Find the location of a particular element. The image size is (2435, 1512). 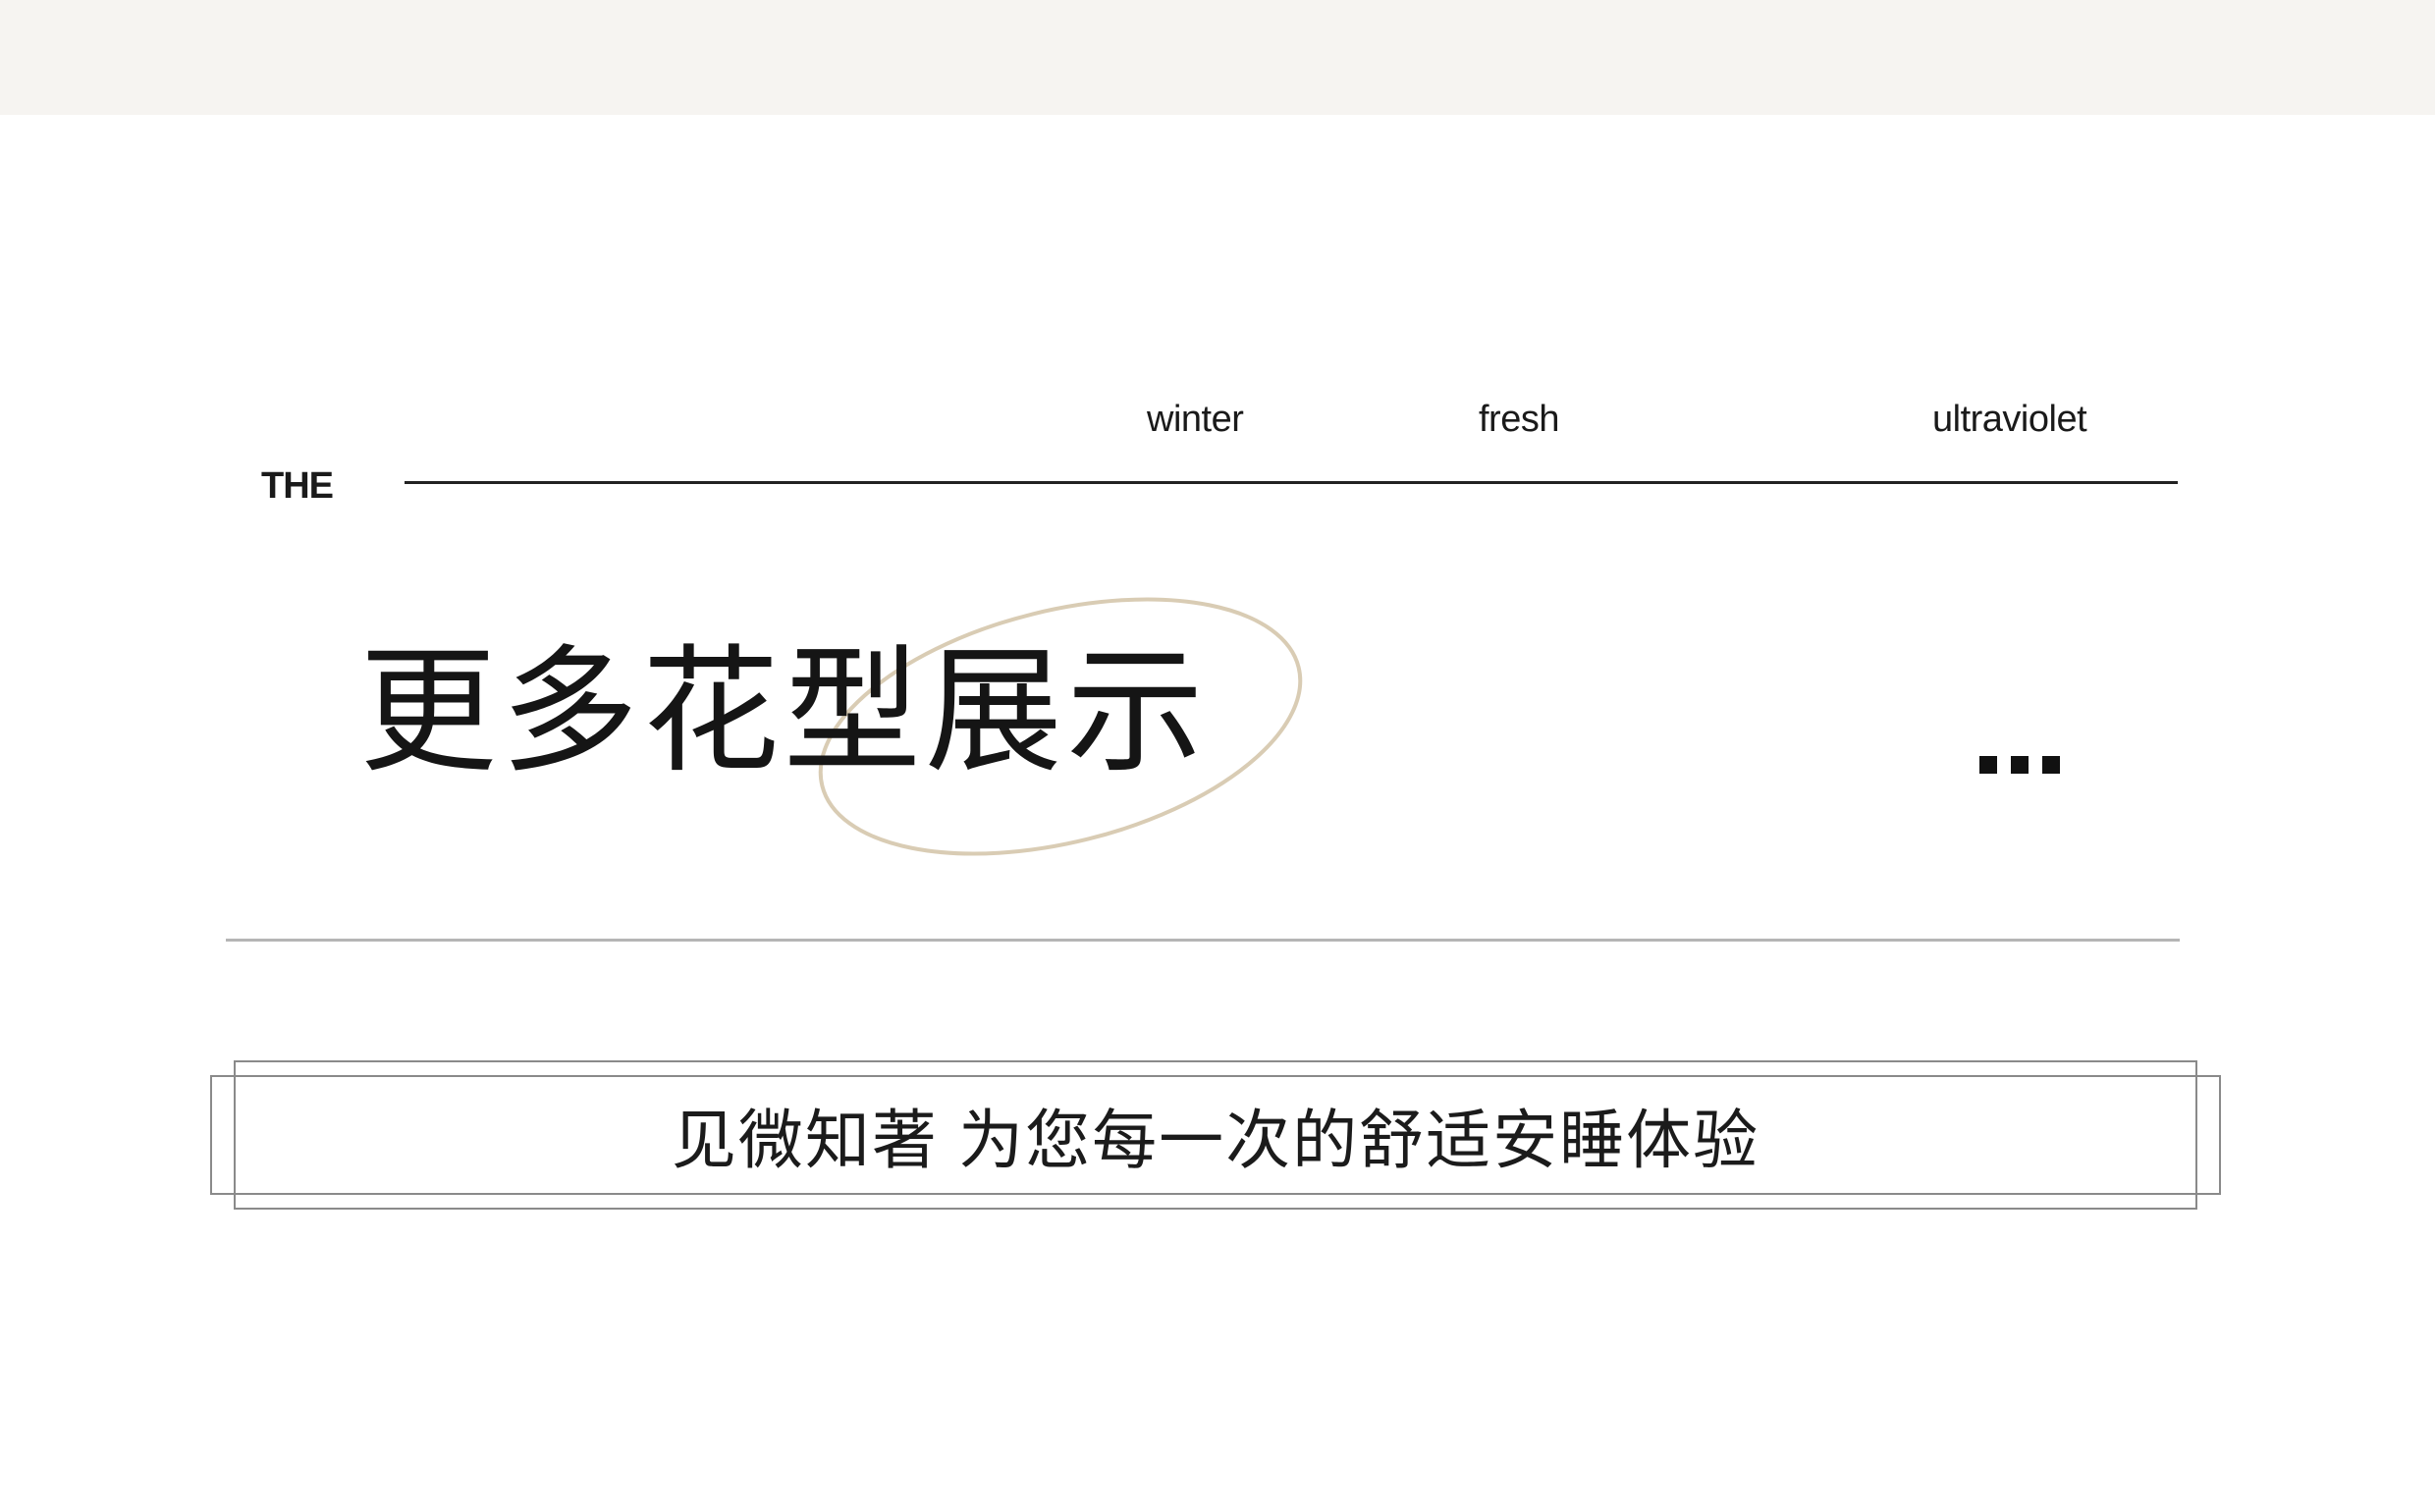

ellipsis-icon is located at coordinates (2038, 763).